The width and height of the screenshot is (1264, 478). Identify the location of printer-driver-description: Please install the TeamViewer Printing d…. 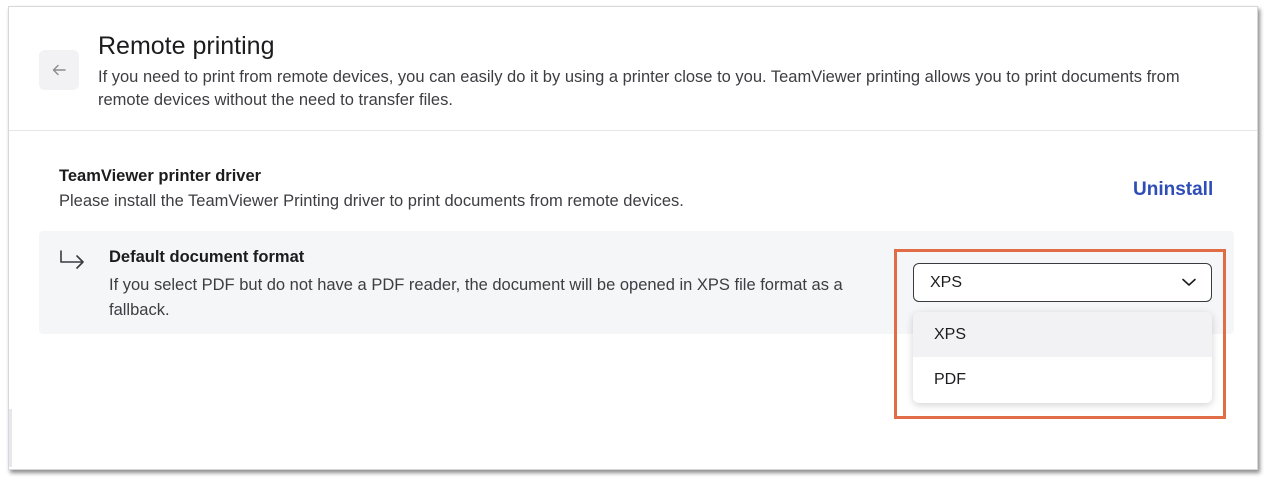
(371, 201).